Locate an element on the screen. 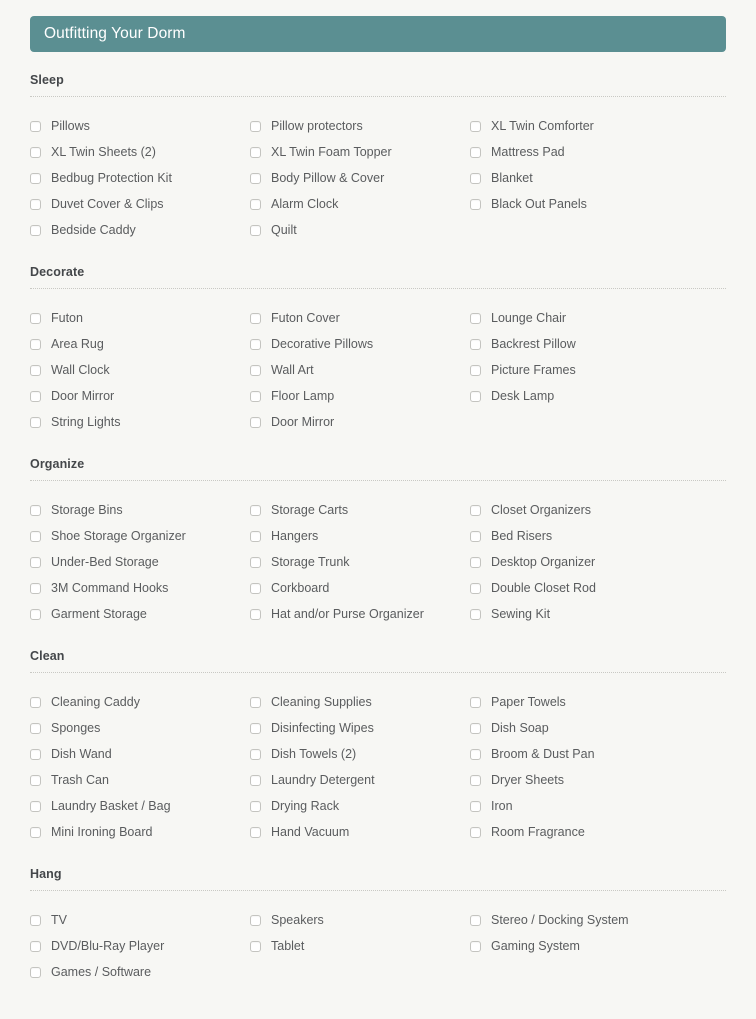 This screenshot has height=1019, width=756. checklist-item: Storage Carts is located at coordinates (360, 510).